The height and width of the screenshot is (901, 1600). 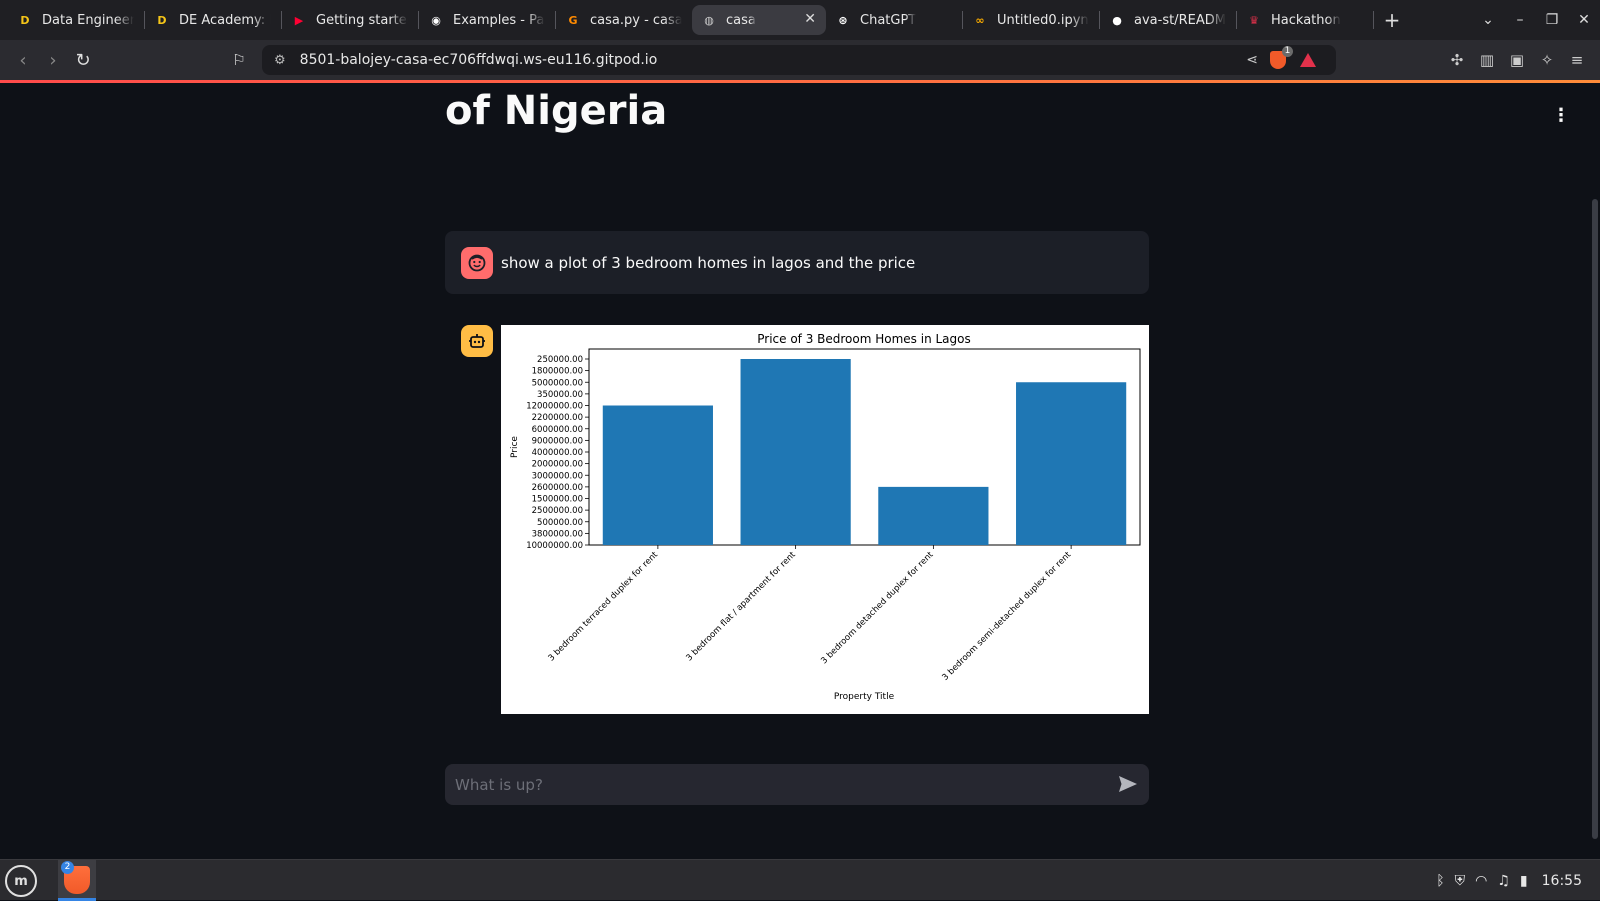 What do you see at coordinates (1254, 20) in the screenshot?
I see `hackathon-icon: ♛` at bounding box center [1254, 20].